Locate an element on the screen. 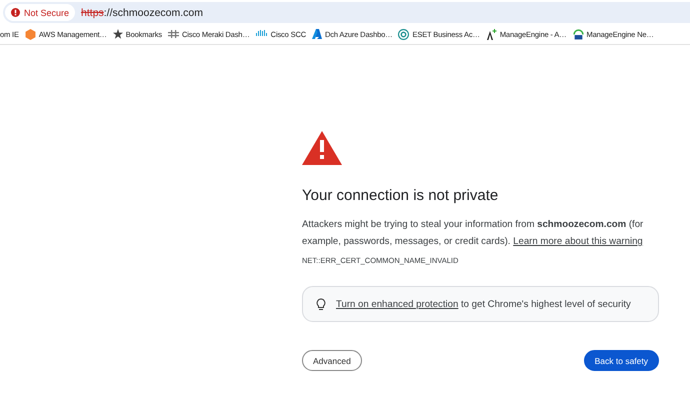  enhanced-protection-link: Turn on enhanced protection is located at coordinates (397, 304).